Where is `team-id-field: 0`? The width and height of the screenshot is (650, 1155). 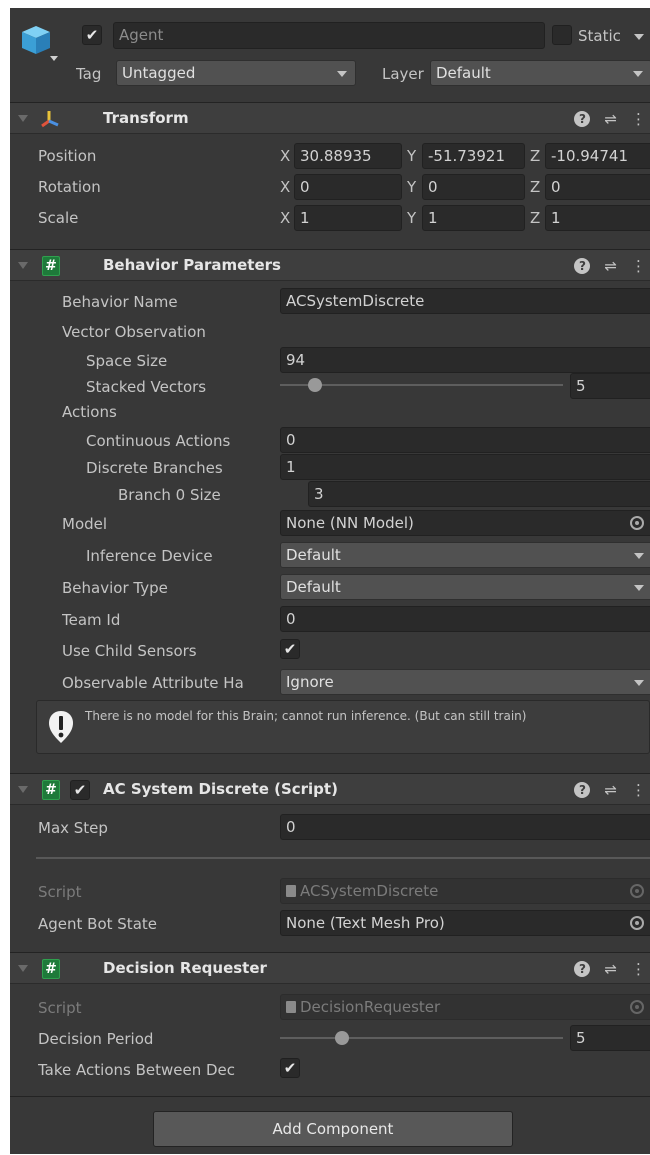 team-id-field: 0 is located at coordinates (465, 619).